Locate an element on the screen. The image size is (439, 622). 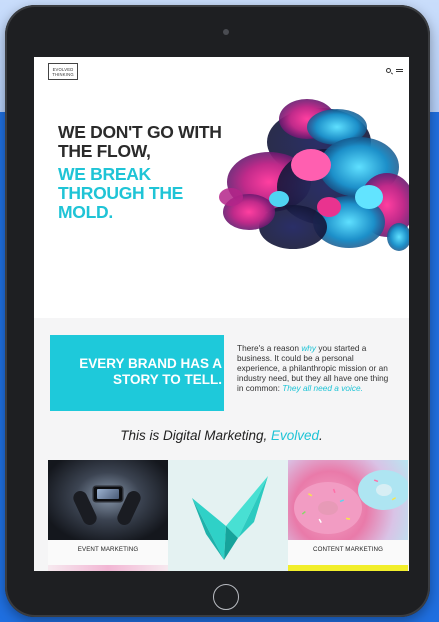
tagline-end: . is located at coordinates (321, 435).